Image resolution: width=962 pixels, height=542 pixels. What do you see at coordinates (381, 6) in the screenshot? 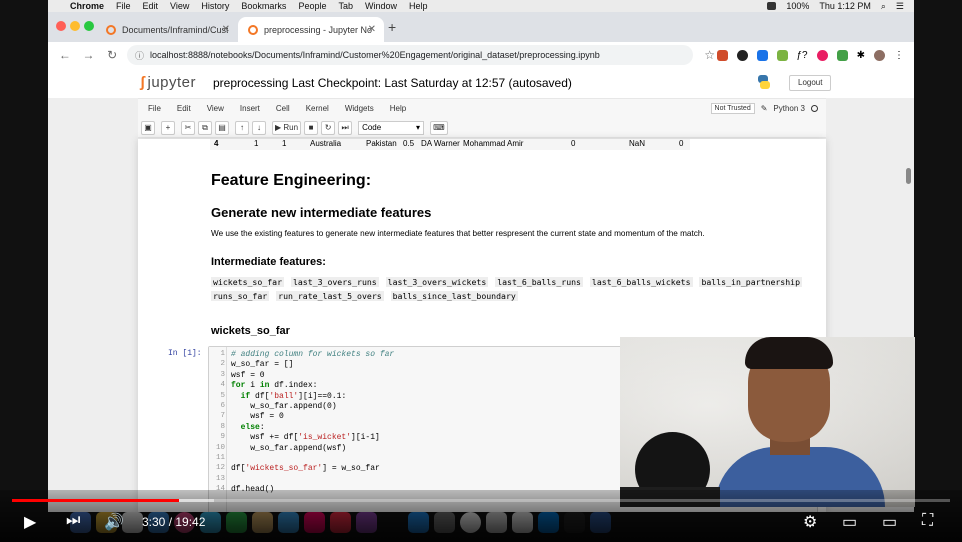
I see `menu-window: Window` at bounding box center [381, 6].